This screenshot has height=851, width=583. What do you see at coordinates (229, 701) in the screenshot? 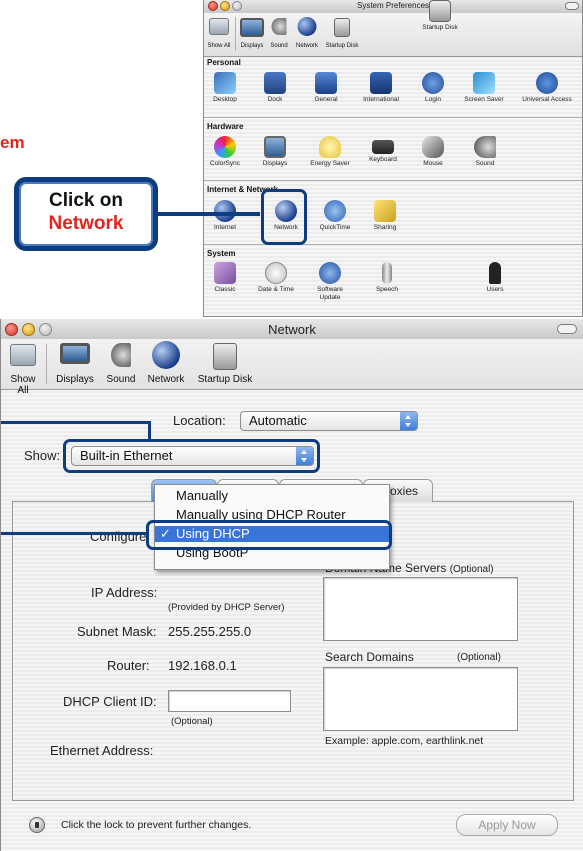
I see `dhcp-client-id-field` at bounding box center [229, 701].